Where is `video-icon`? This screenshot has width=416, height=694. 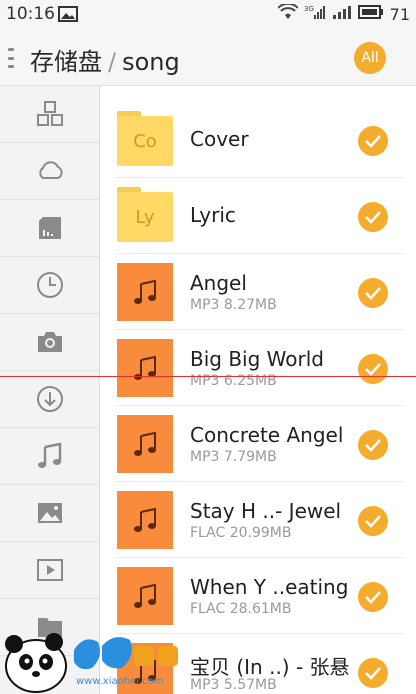
video-icon is located at coordinates (49, 570).